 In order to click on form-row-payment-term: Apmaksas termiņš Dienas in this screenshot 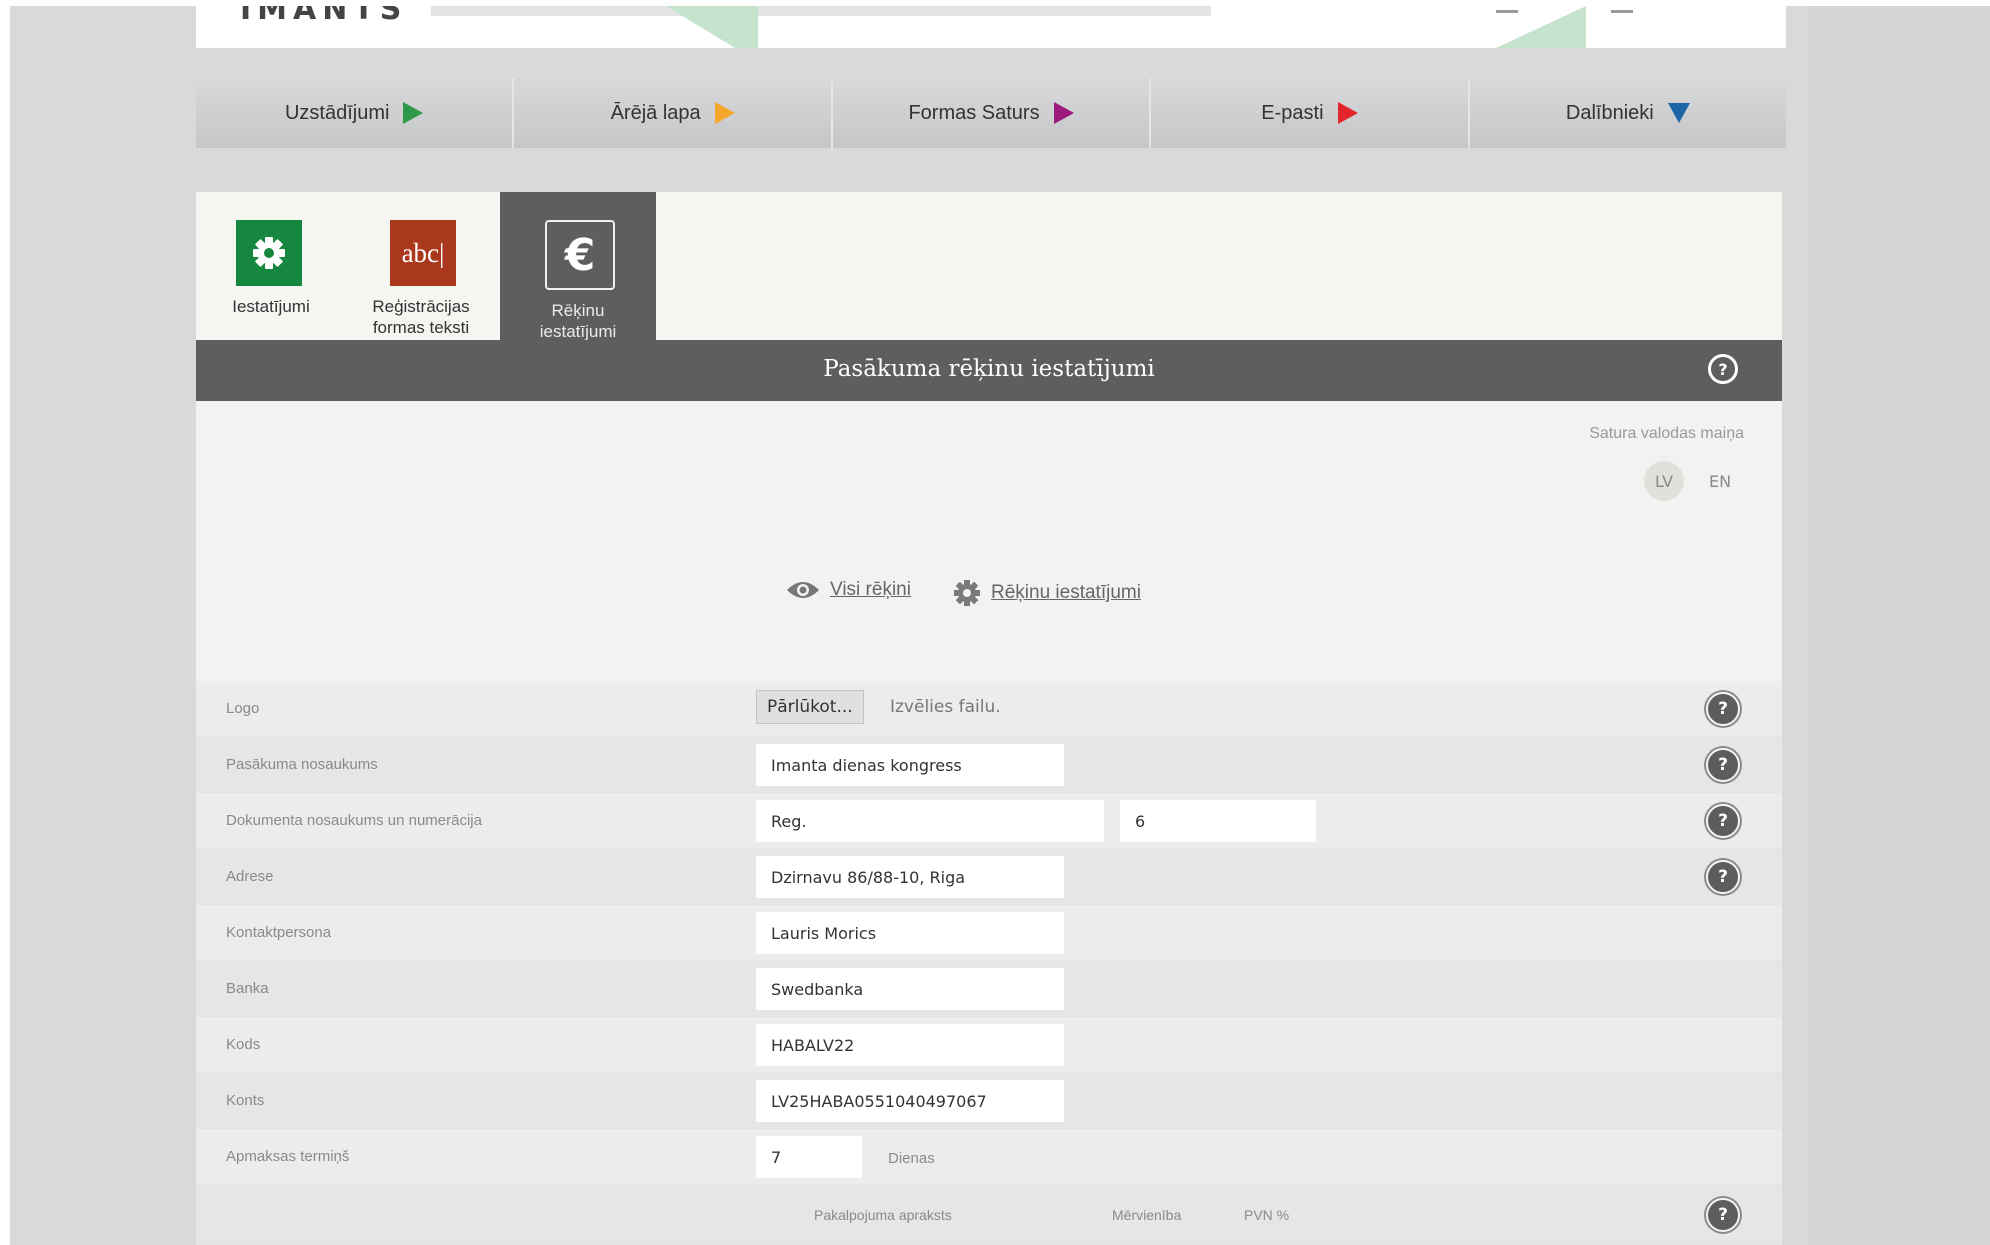, I will do `click(989, 1157)`.